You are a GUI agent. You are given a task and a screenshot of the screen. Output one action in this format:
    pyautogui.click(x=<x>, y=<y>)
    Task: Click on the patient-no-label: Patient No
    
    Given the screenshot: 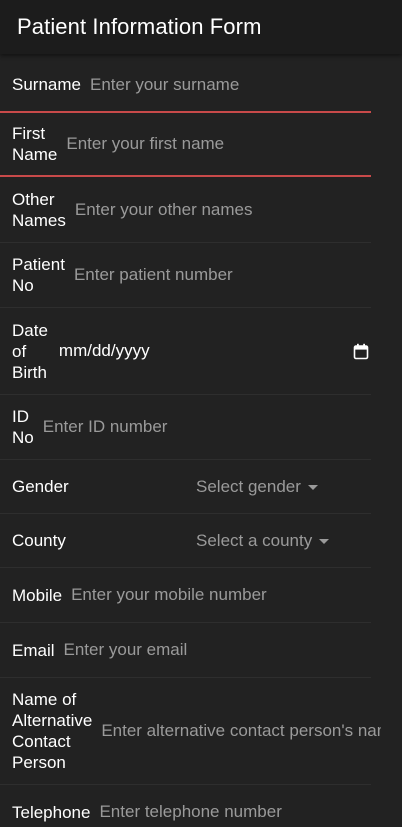 What is the action you would take?
    pyautogui.click(x=38, y=275)
    